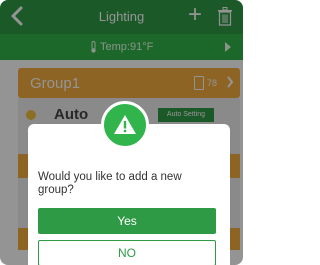 The image size is (320, 265). What do you see at coordinates (110, 183) in the screenshot?
I see `dialog-message: Would you like to add a new group?` at bounding box center [110, 183].